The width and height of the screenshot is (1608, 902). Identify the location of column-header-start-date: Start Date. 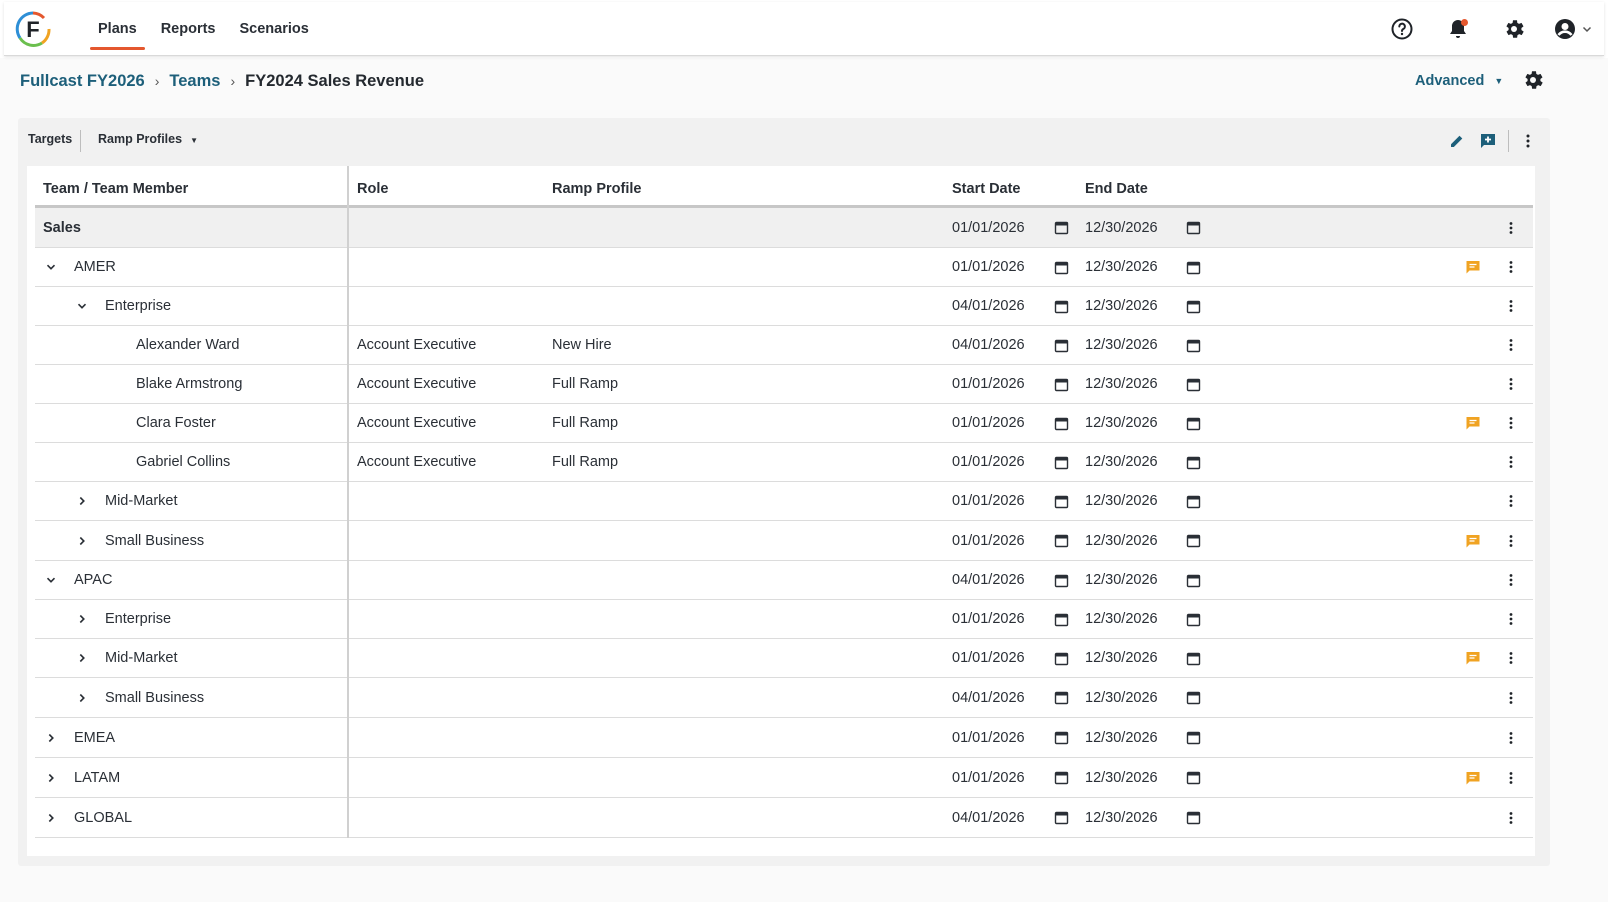
(986, 189).